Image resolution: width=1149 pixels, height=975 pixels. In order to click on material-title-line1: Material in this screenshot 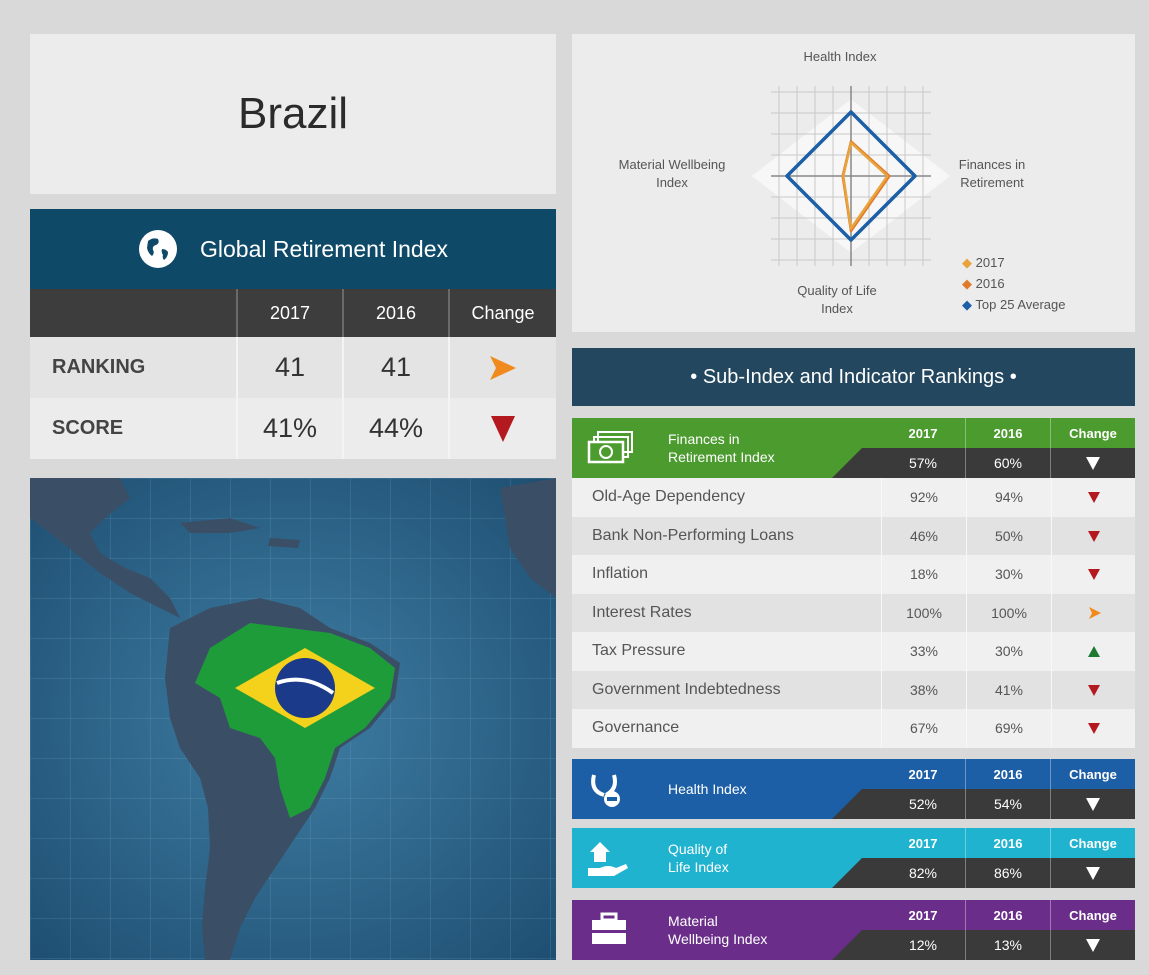, I will do `click(693, 921)`.